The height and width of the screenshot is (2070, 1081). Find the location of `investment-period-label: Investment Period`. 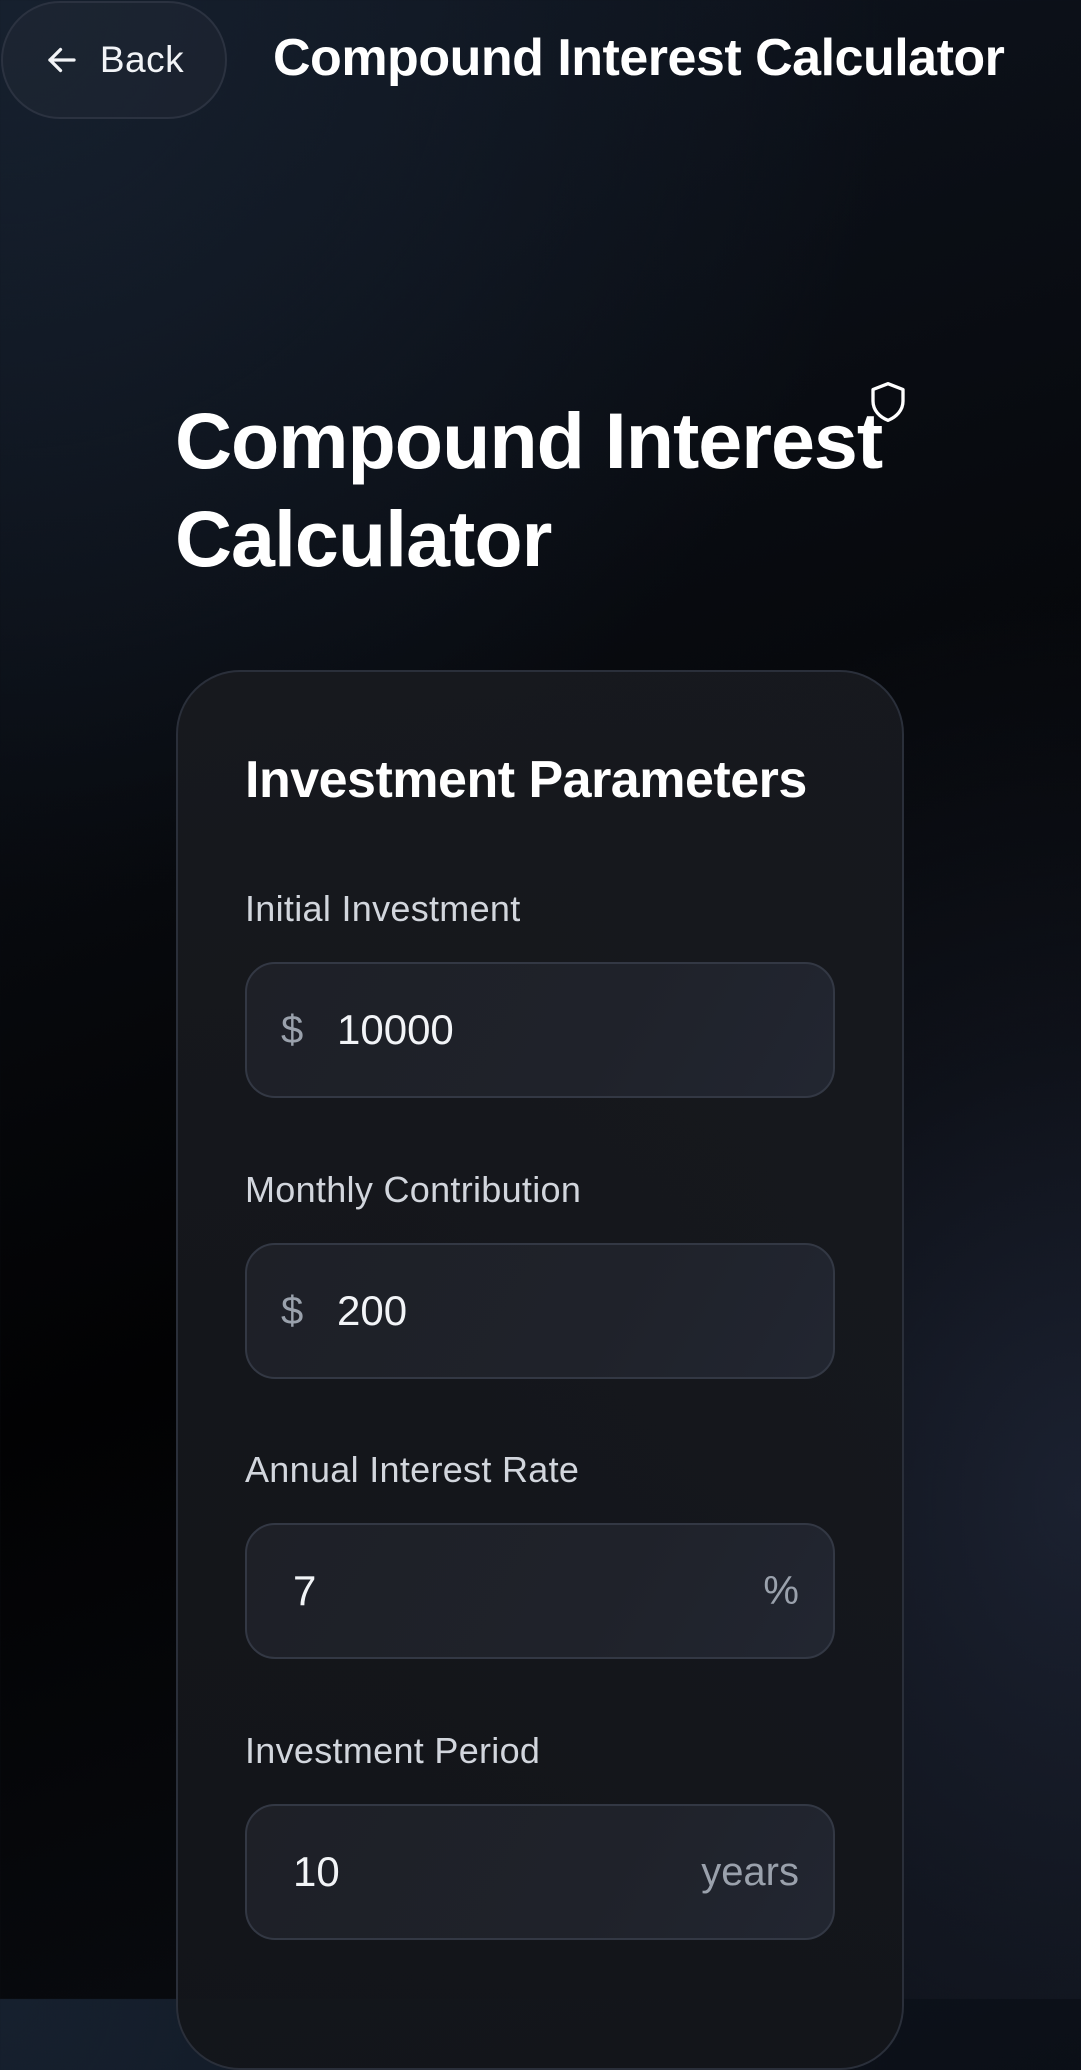

investment-period-label: Investment Period is located at coordinates (393, 1750).